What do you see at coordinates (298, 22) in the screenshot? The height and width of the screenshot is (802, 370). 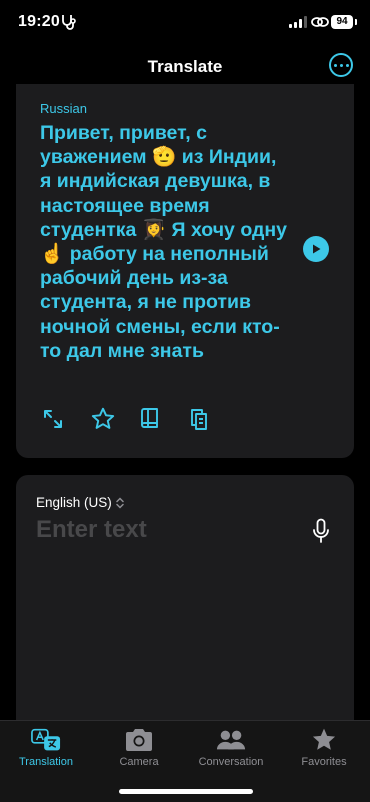 I see `signal-icon` at bounding box center [298, 22].